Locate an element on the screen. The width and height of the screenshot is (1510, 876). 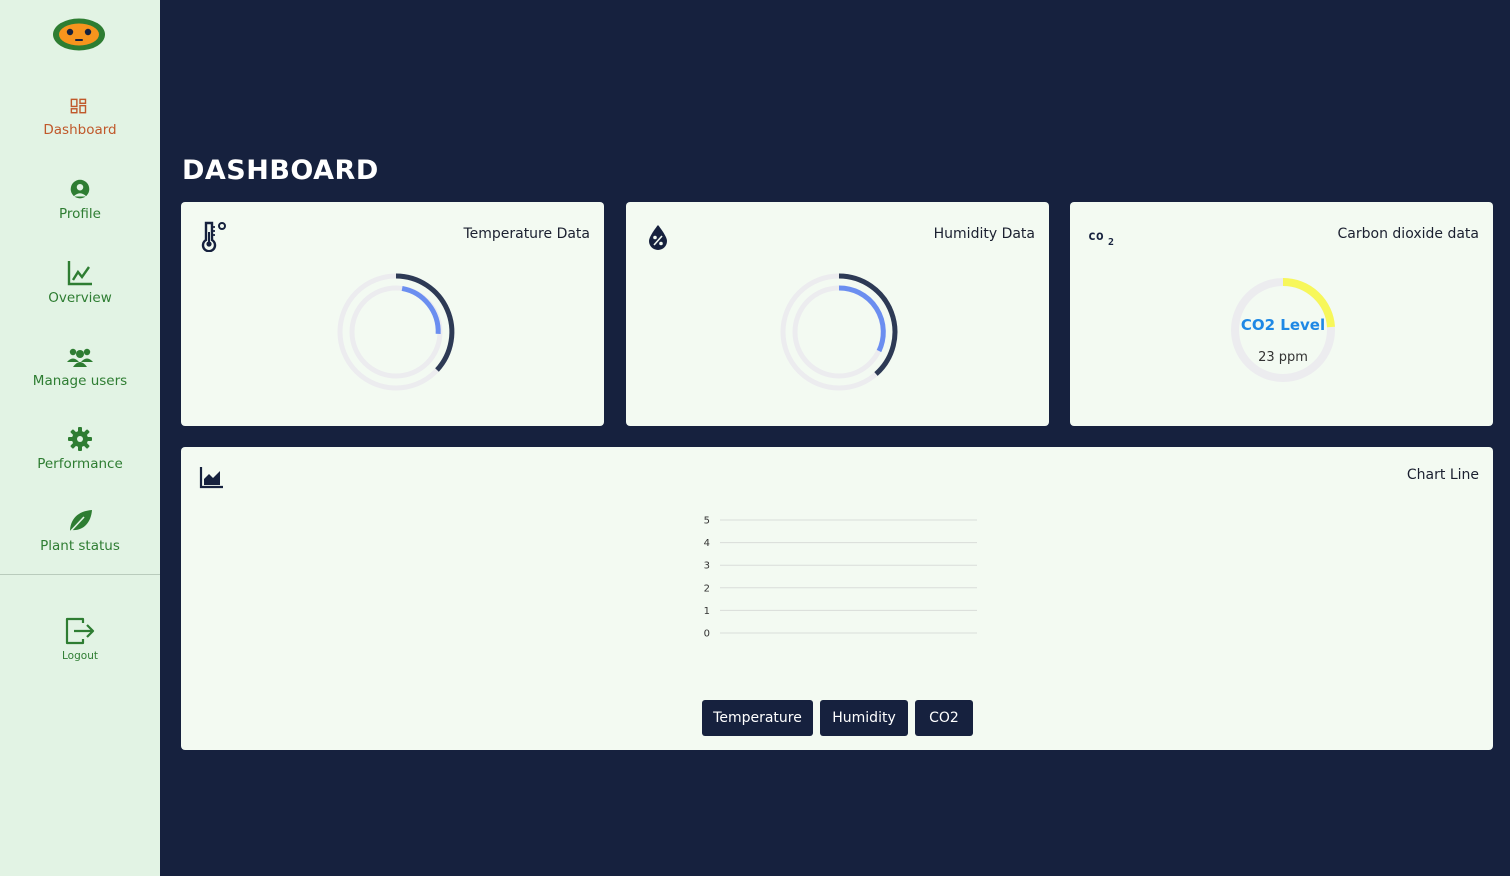
dashboard-grid-icon is located at coordinates (78, 106).